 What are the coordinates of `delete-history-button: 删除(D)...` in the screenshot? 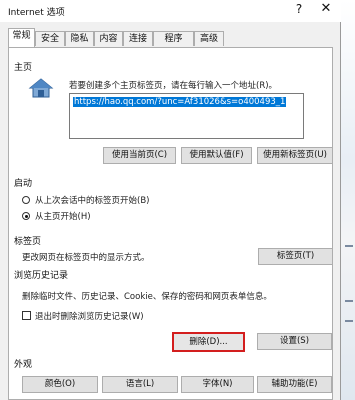 It's located at (208, 342).